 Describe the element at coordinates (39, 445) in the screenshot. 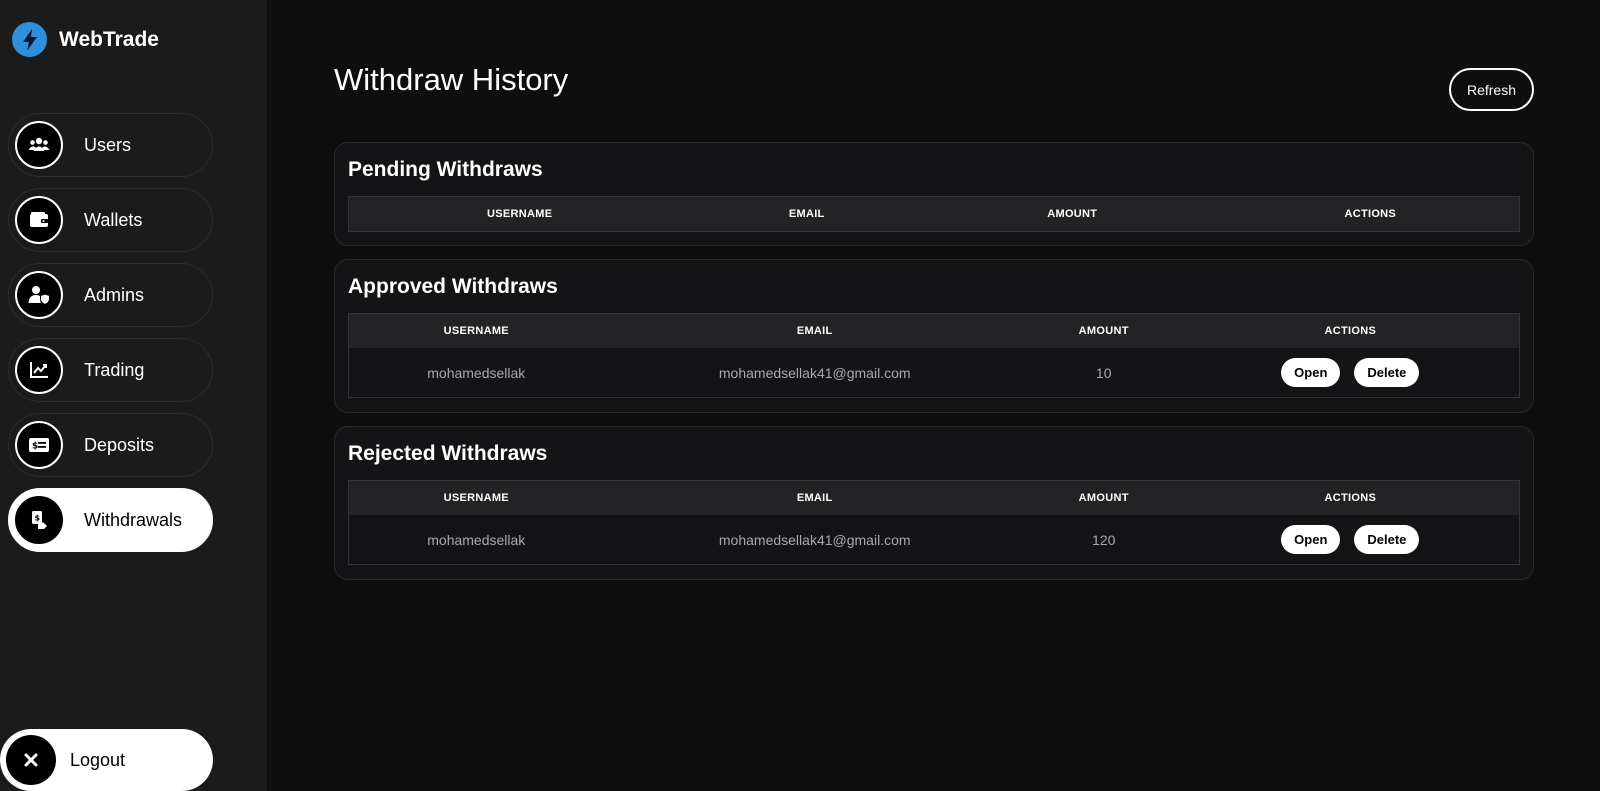

I see `money-card-icon: $` at that location.